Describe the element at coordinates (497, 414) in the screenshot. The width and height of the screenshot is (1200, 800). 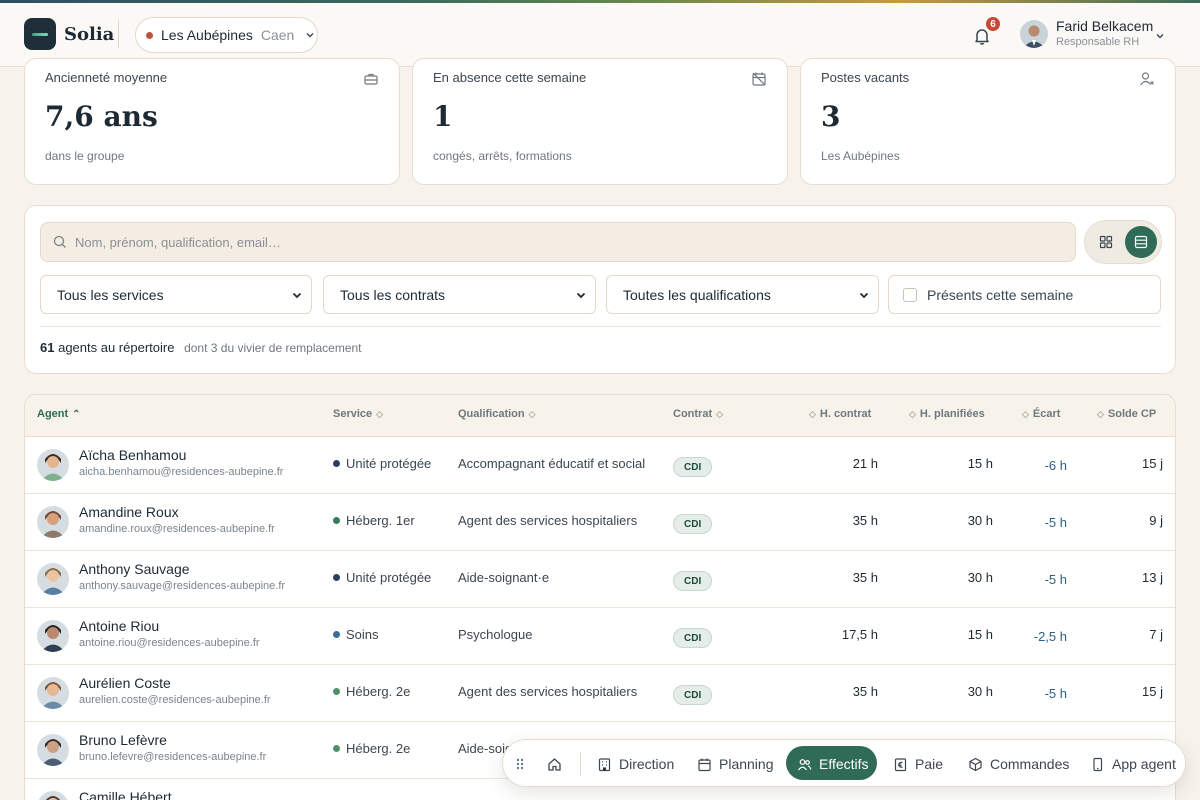
I see `column-header-qualification: Qualification ◇` at that location.